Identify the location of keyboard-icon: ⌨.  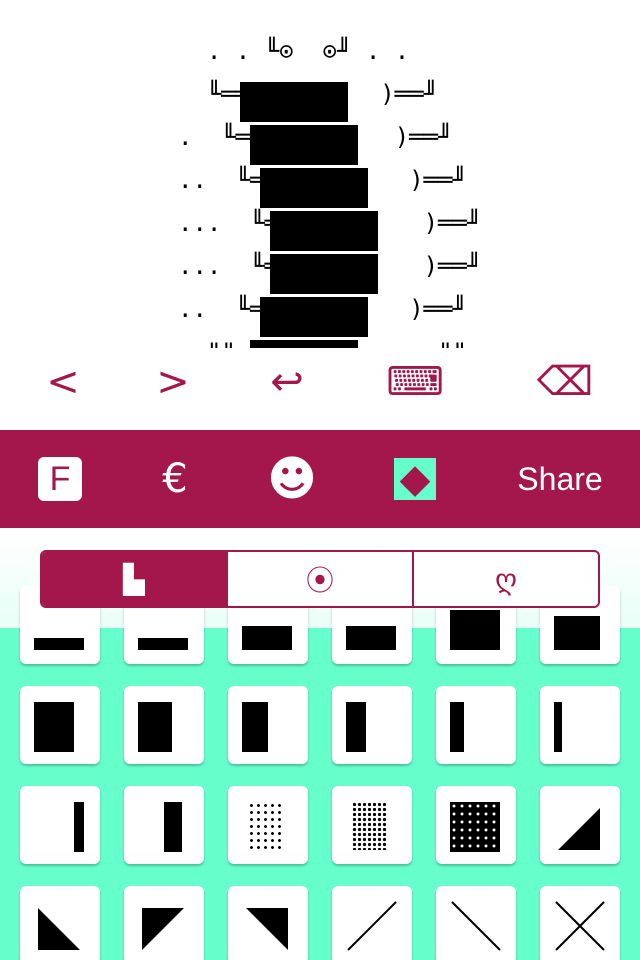
(415, 382).